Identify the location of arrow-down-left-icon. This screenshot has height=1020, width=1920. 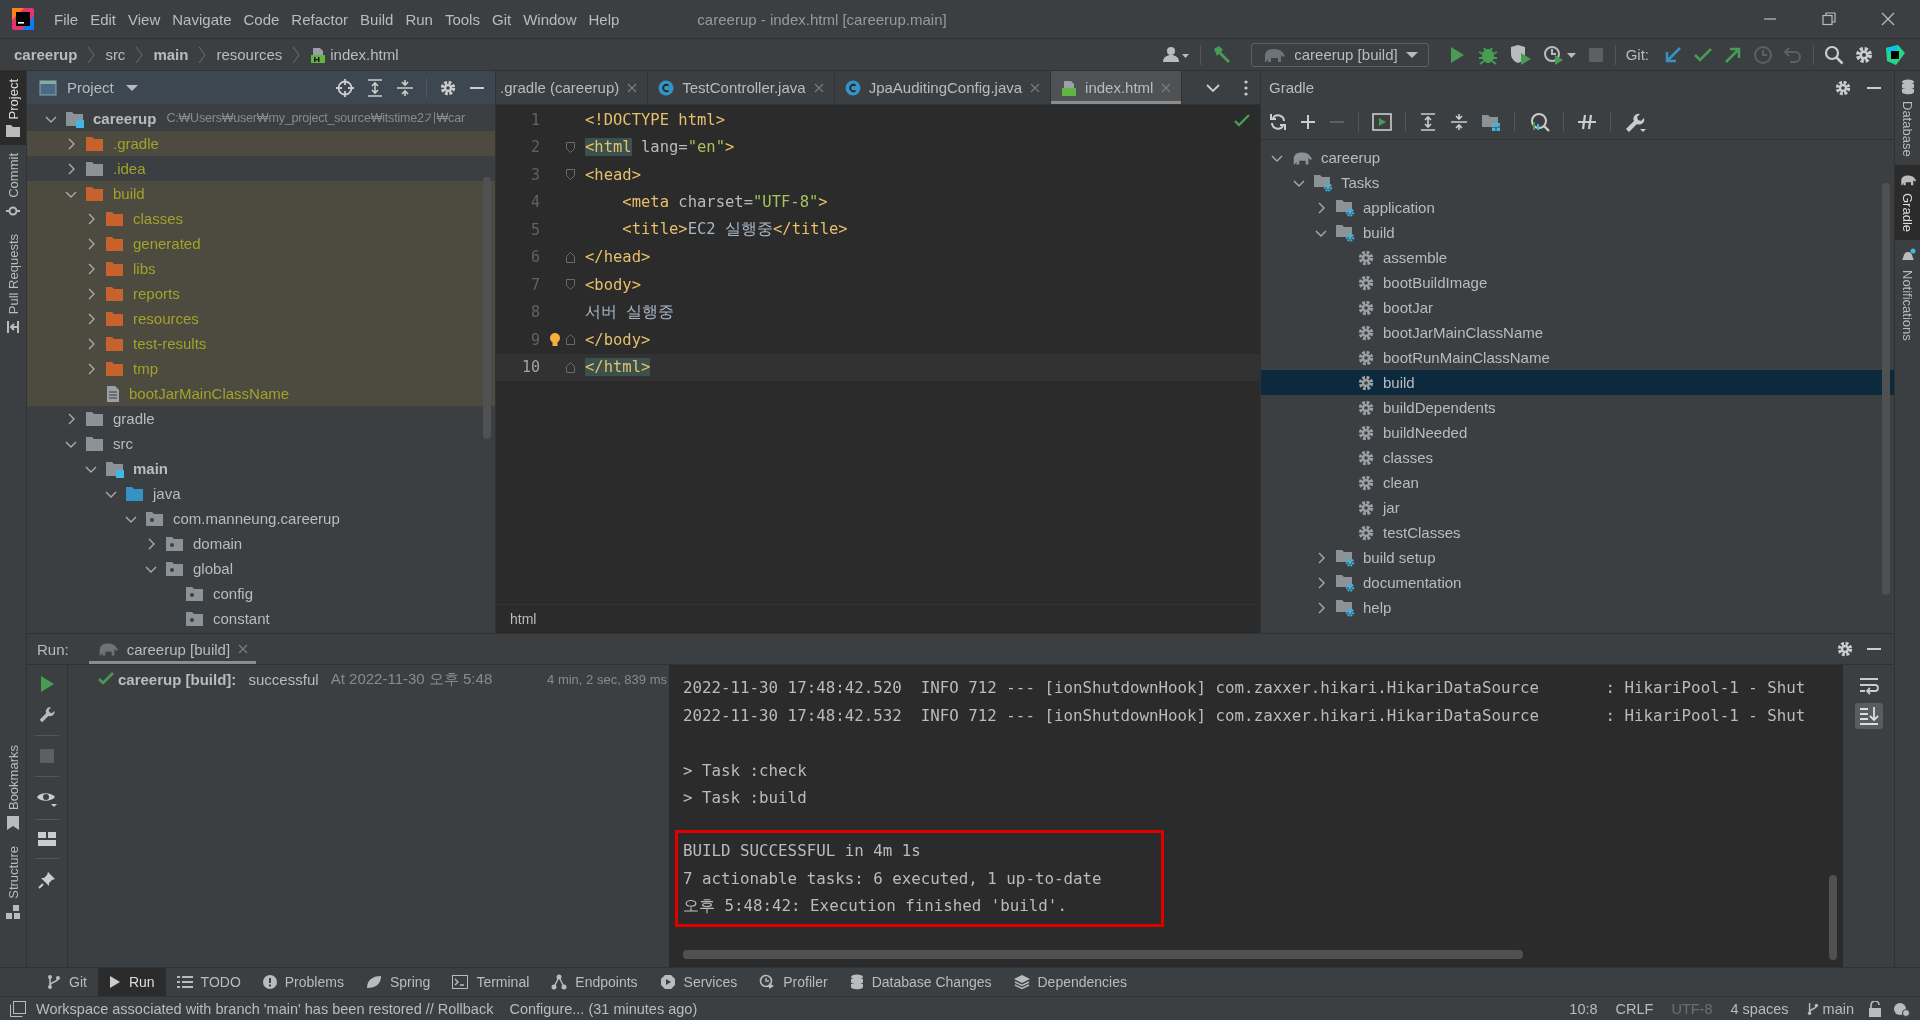
(1673, 54).